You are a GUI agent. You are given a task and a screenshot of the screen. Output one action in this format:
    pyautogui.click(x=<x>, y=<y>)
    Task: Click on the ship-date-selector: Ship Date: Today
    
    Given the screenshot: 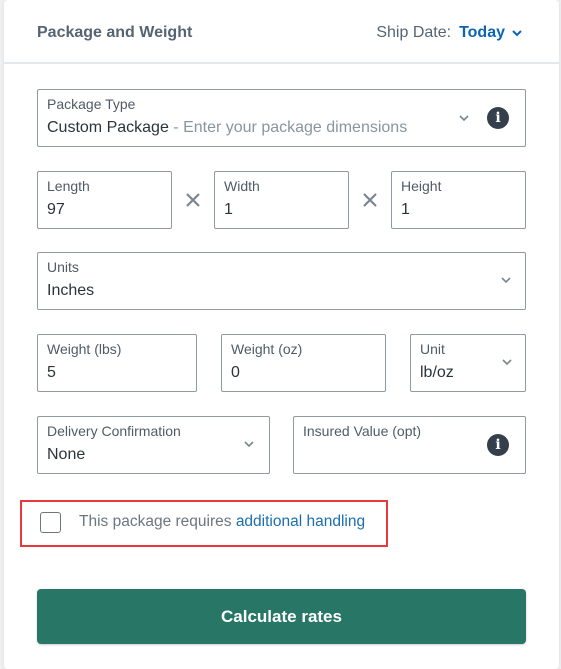 What is the action you would take?
    pyautogui.click(x=449, y=33)
    